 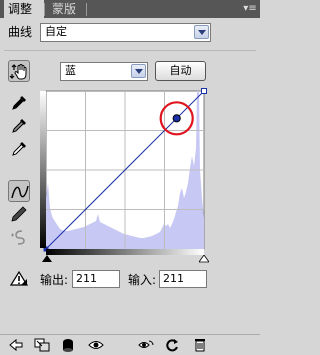 What do you see at coordinates (172, 345) in the screenshot?
I see `reset-icon` at bounding box center [172, 345].